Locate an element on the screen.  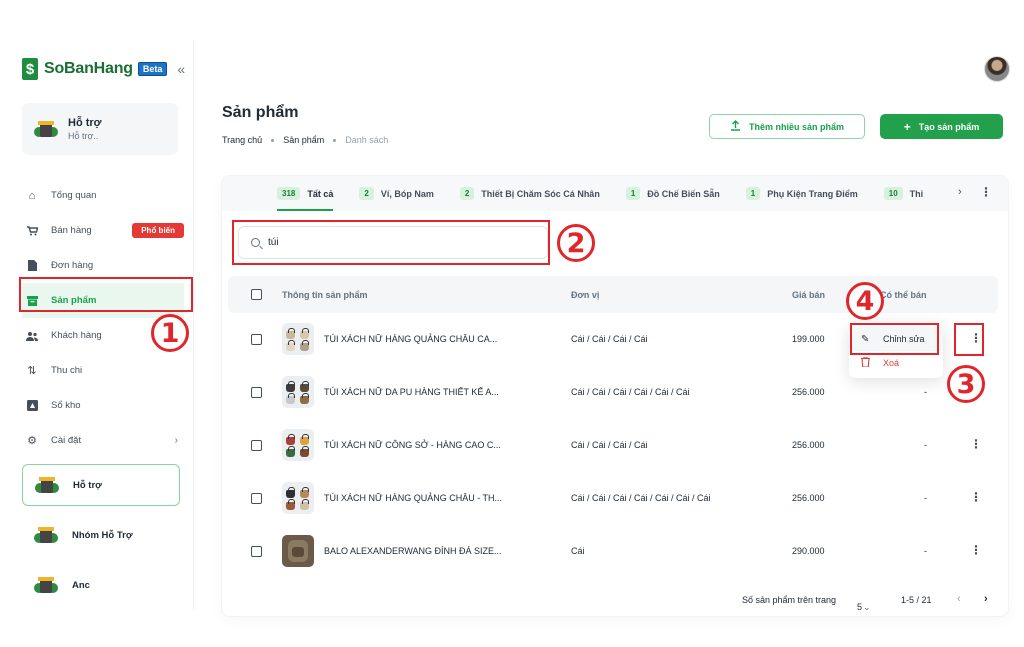
beta-badge: Beta is located at coordinates (152, 69).